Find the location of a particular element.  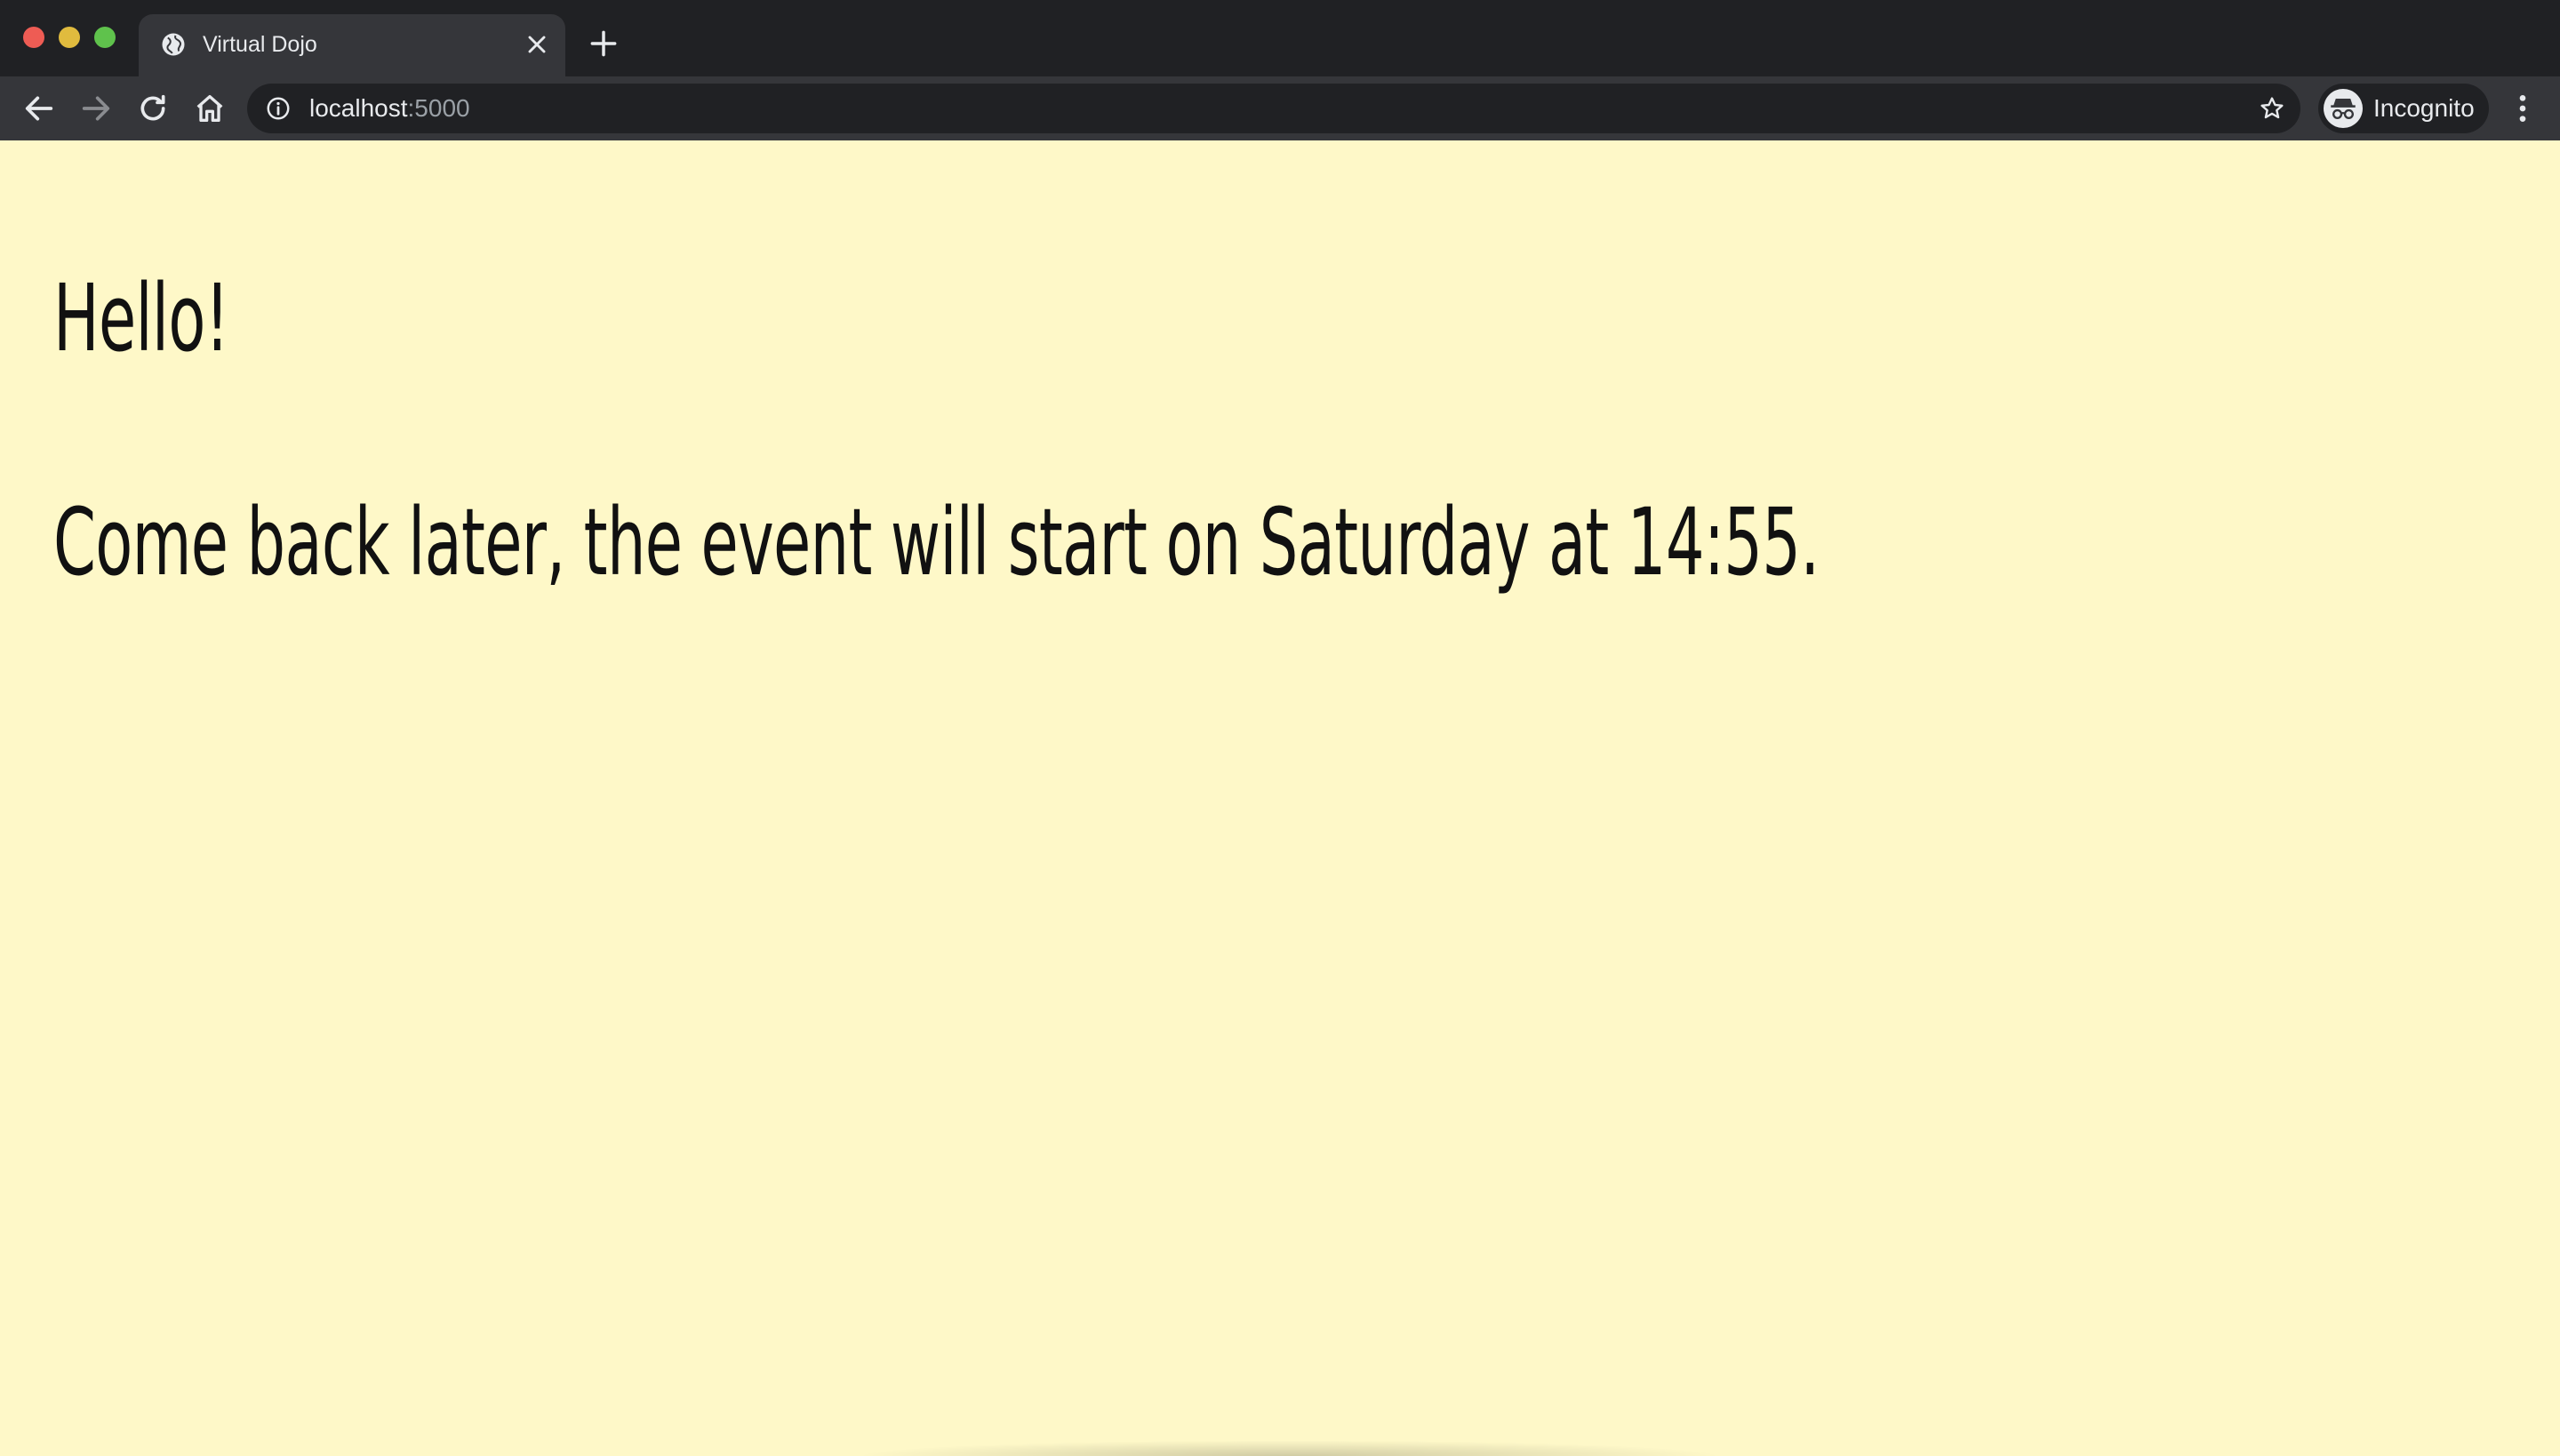

maximize-window-button is located at coordinates (105, 37).